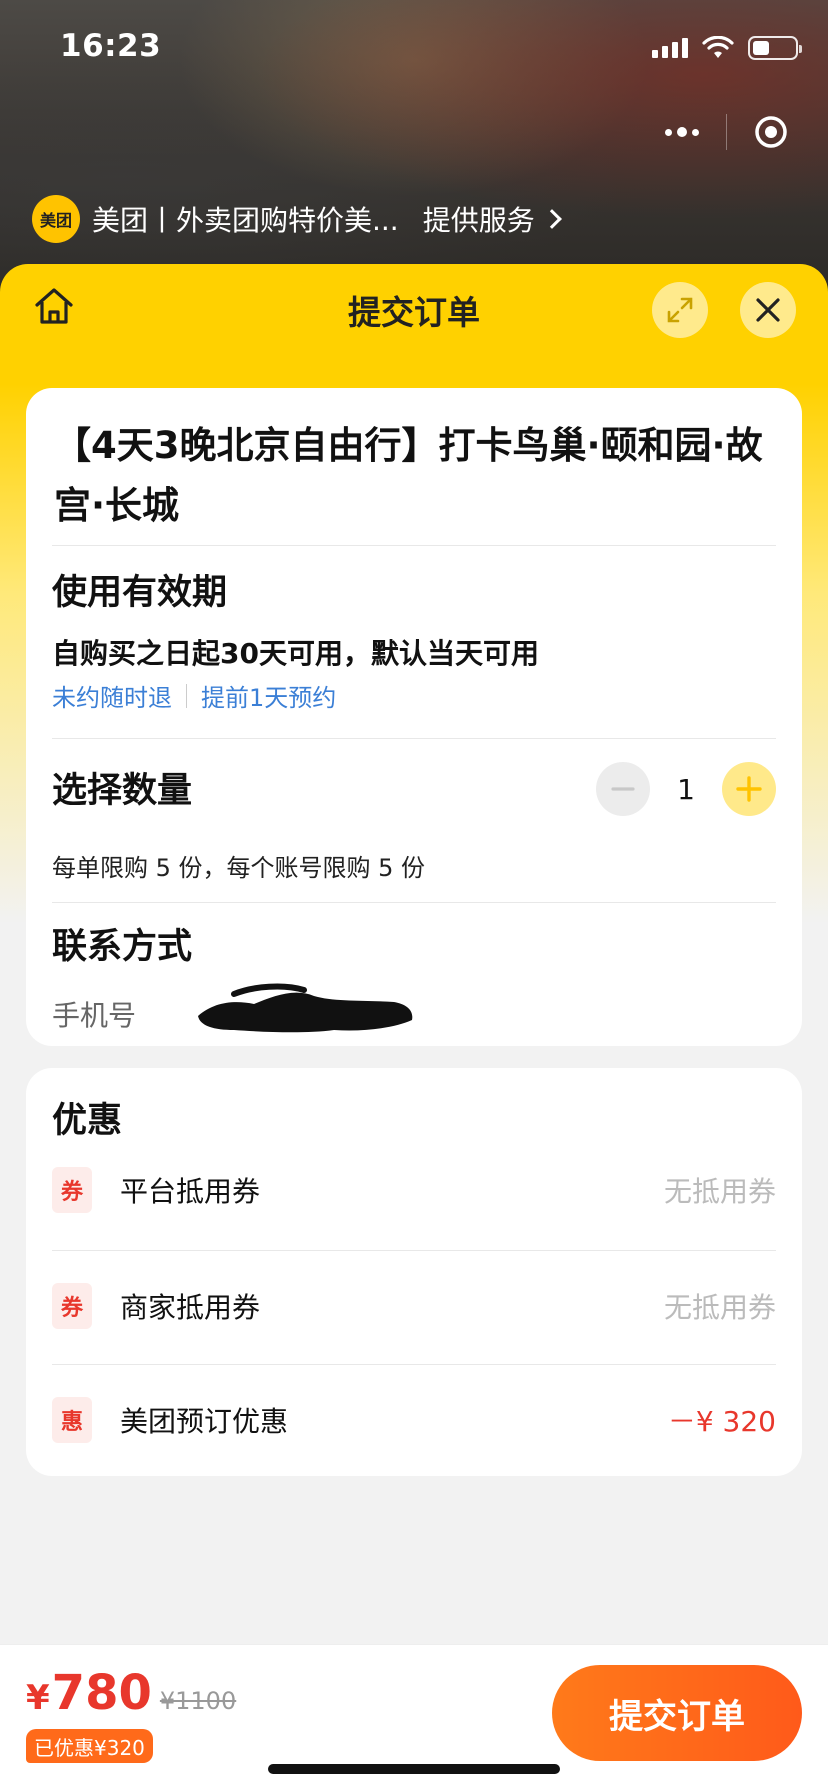 This screenshot has width=828, height=1792. Describe the element at coordinates (408, 475) in the screenshot. I see `product-title: 【4天3晚北京自由行】打卡鸟巢·颐和园·故宫·长城` at that location.